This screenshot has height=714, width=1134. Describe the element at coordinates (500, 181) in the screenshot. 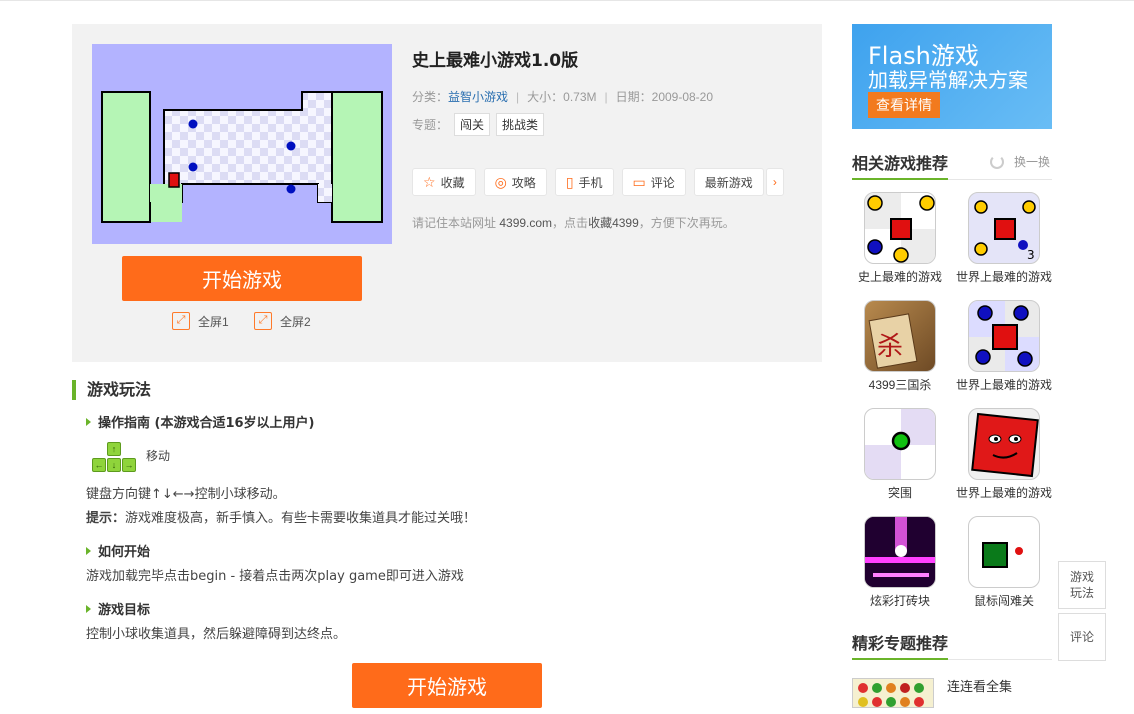

I see `guide-icon: ◎` at that location.